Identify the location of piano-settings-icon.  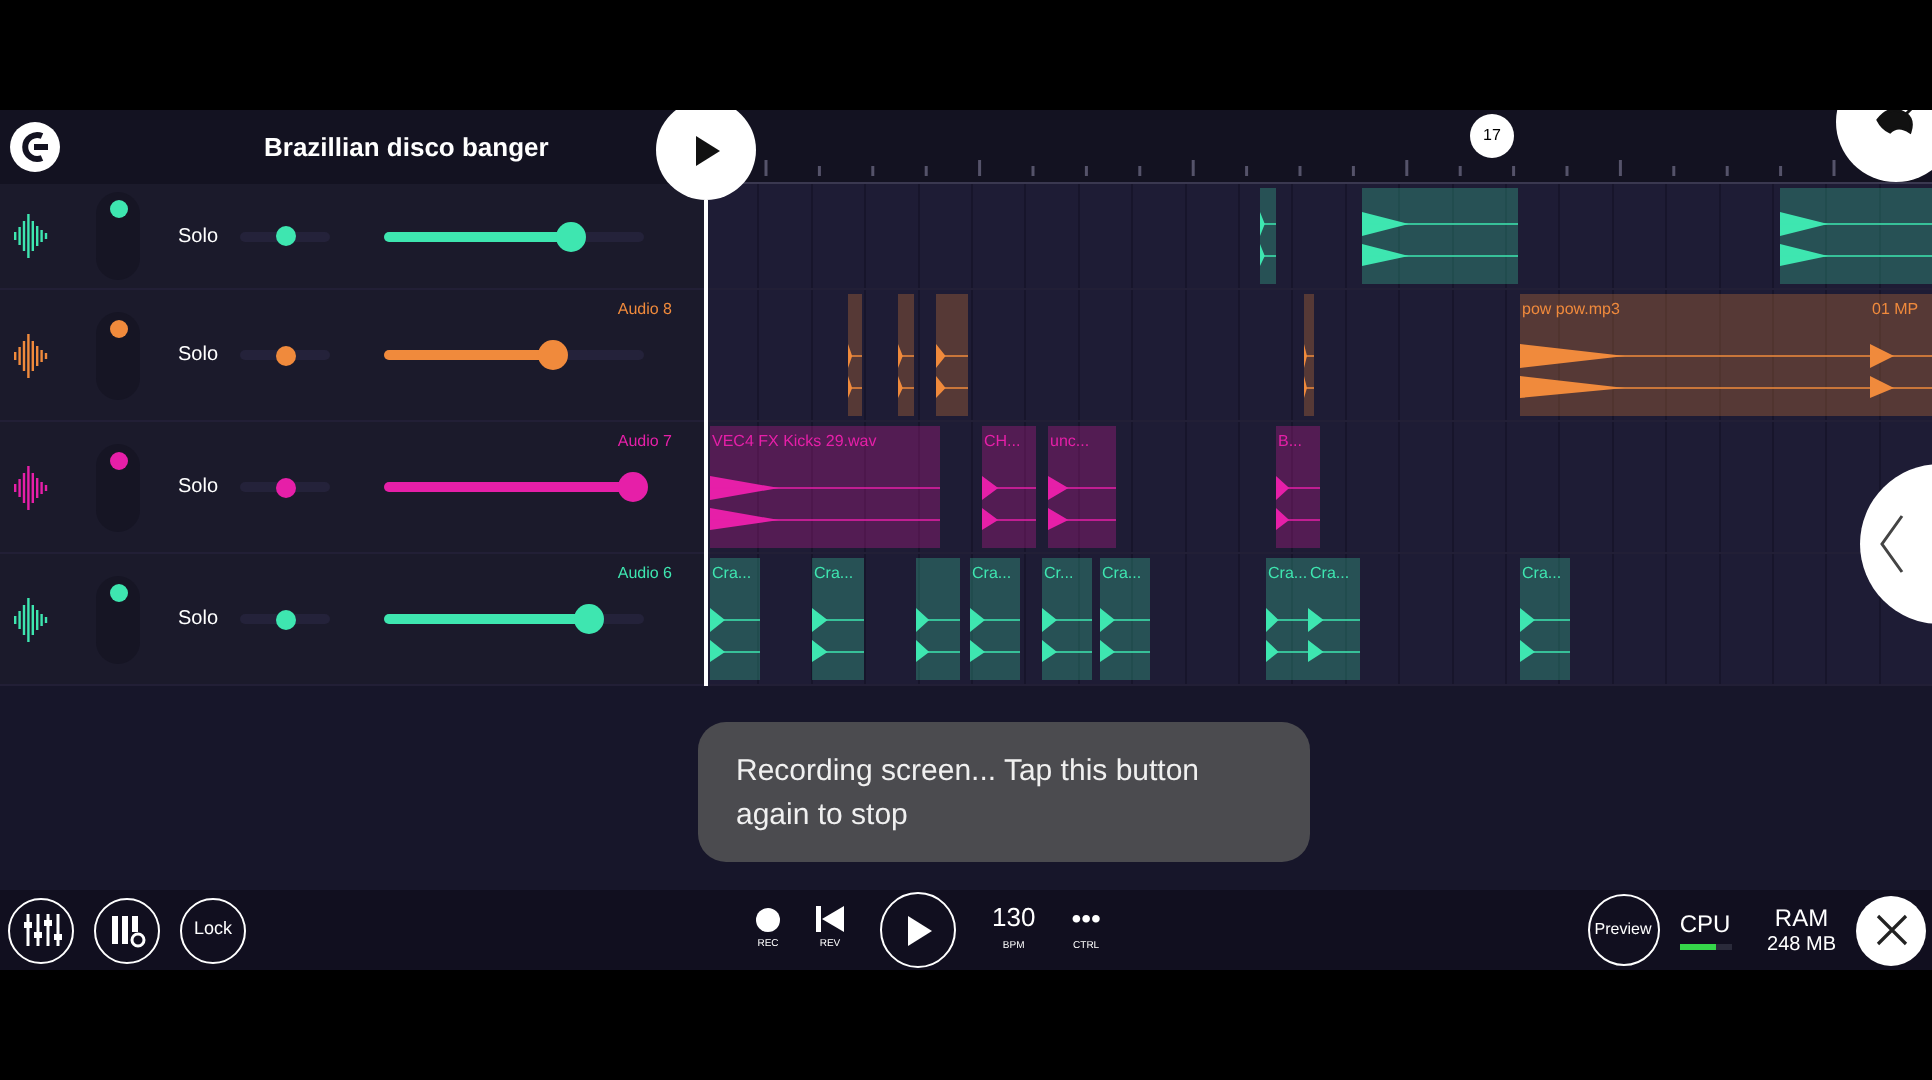
(127, 930).